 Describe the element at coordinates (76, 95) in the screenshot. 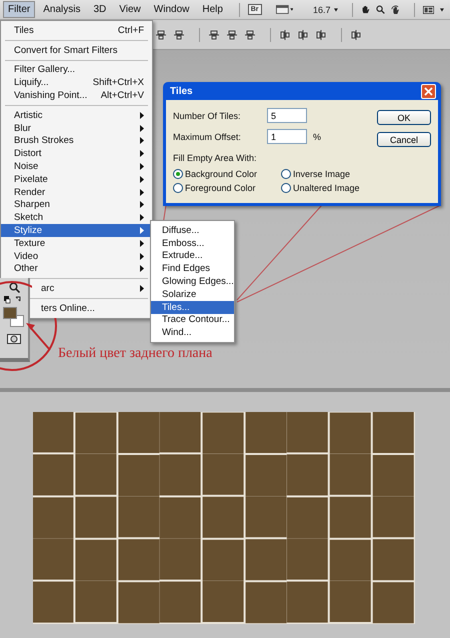

I see `menu-entry: Vanishing Point... Alt+Ctrl+V` at that location.